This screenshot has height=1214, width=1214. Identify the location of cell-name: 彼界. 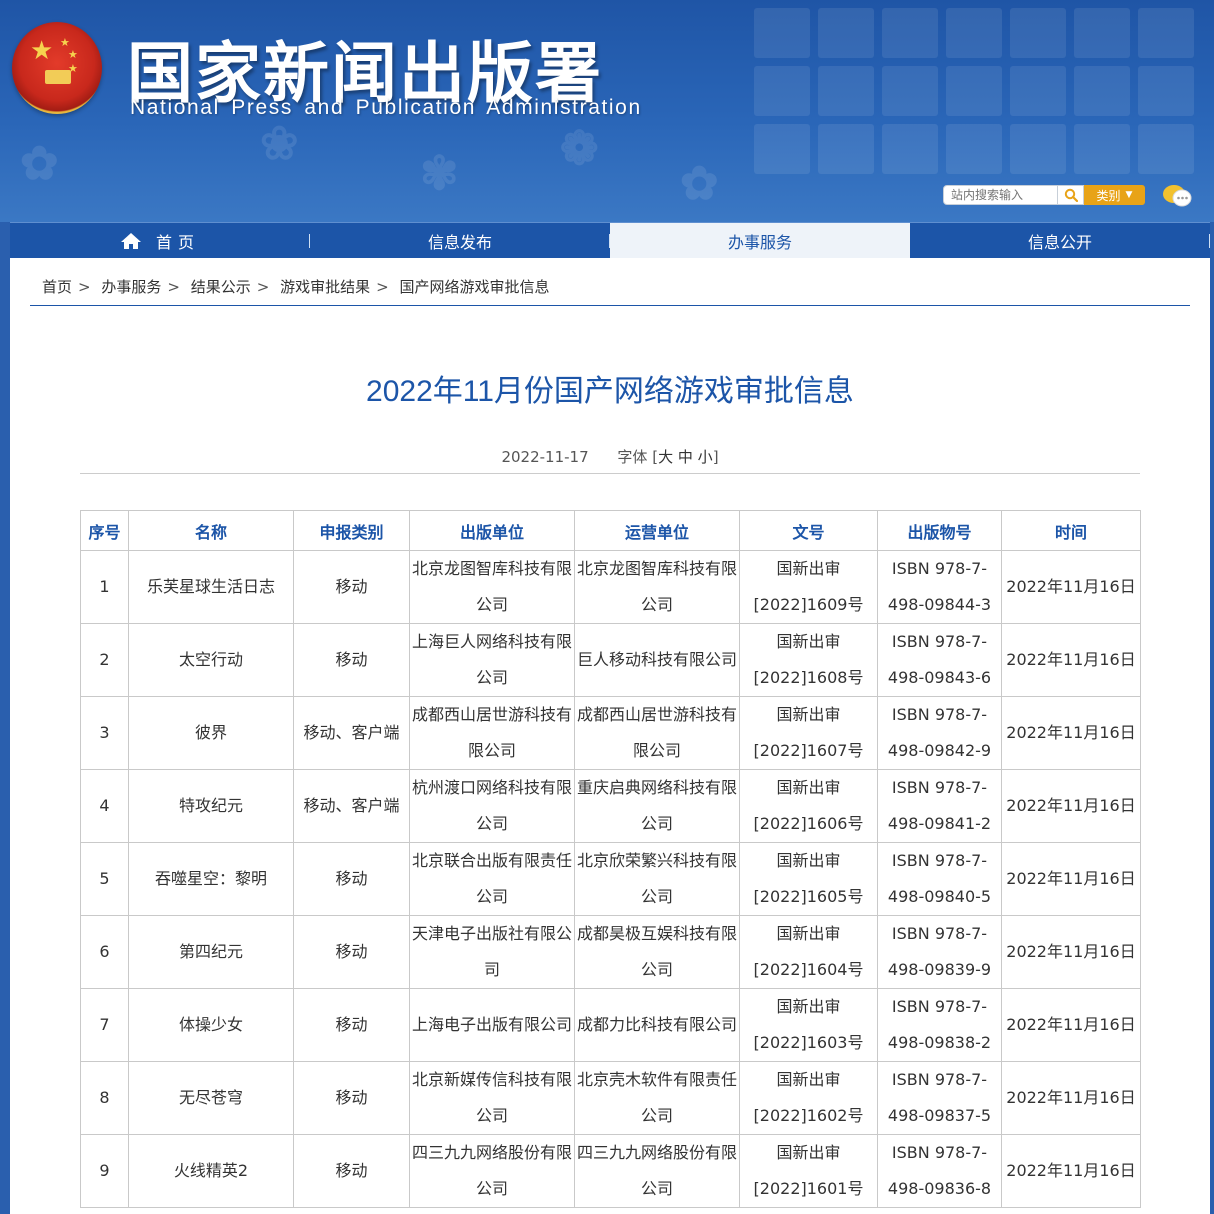
(211, 733).